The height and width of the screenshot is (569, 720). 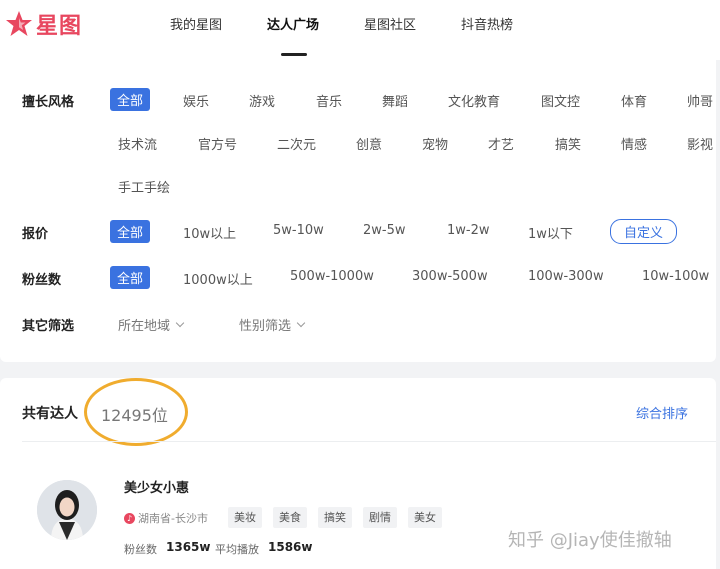 I want to click on style-option: 影视, so click(x=700, y=143).